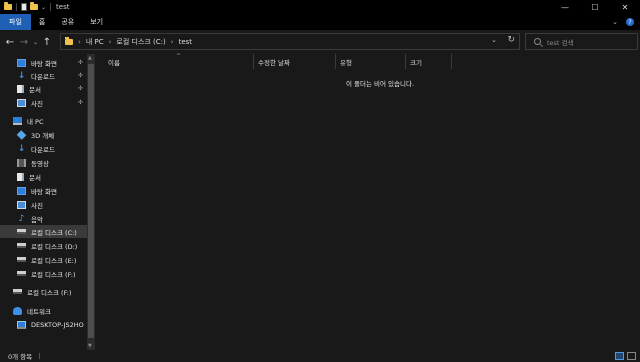 This screenshot has height=362, width=640. I want to click on nav-scrollbar: ▲ ▼, so click(91, 202).